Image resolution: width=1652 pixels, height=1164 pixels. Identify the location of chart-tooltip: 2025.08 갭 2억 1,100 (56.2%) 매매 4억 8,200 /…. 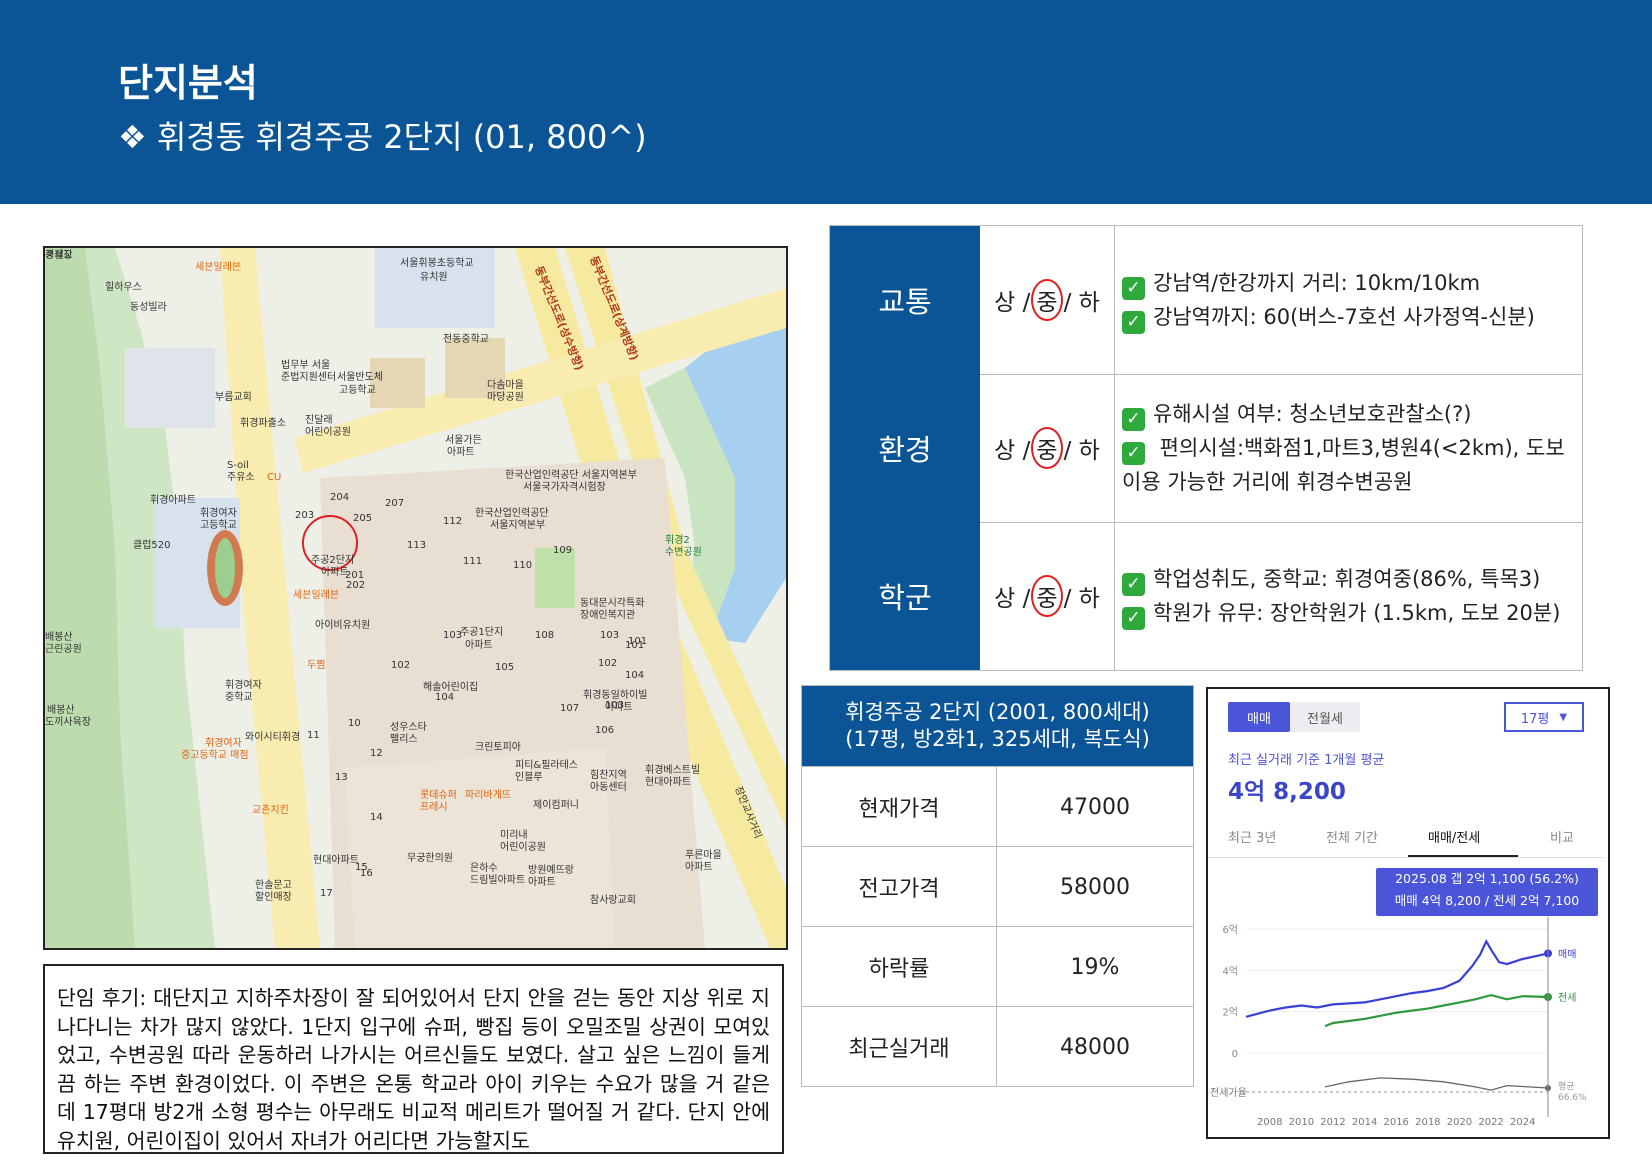
(1487, 892).